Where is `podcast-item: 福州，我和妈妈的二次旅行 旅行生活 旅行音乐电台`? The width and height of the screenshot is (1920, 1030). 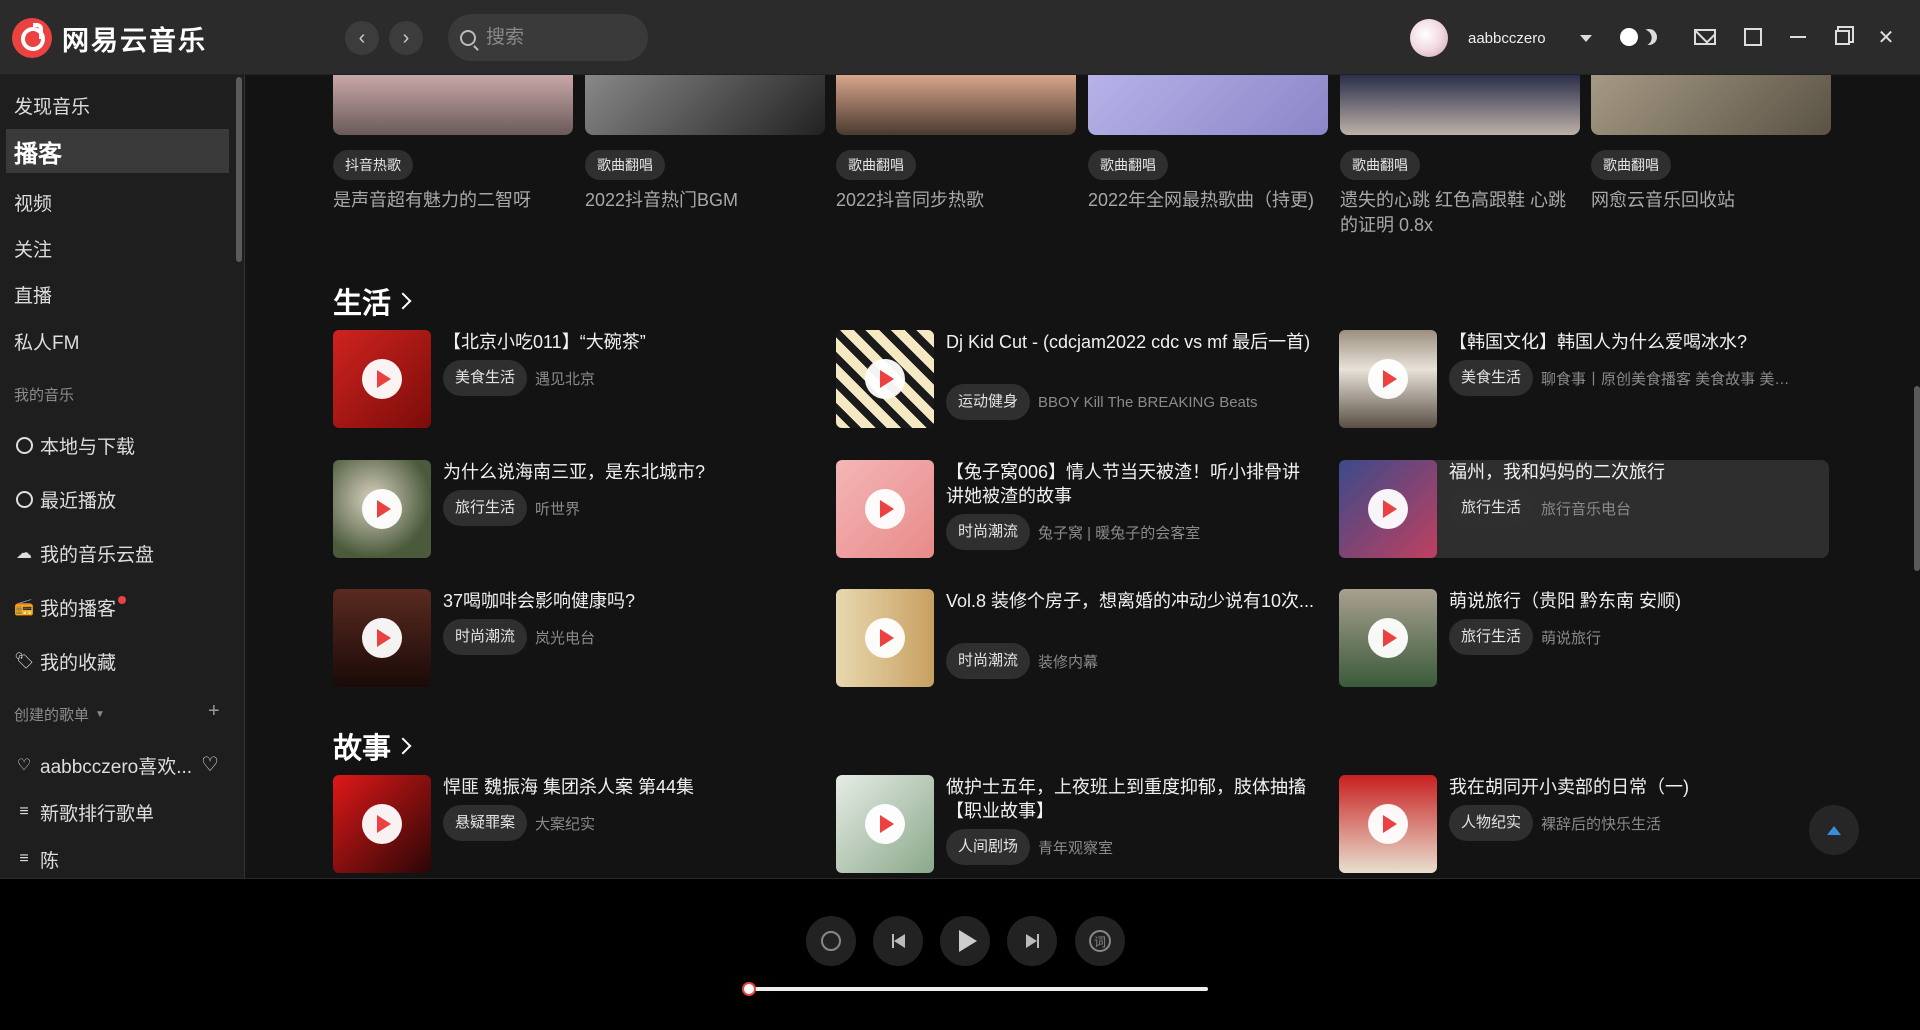 podcast-item: 福州，我和妈妈的二次旅行 旅行生活 旅行音乐电台 is located at coordinates (1584, 509).